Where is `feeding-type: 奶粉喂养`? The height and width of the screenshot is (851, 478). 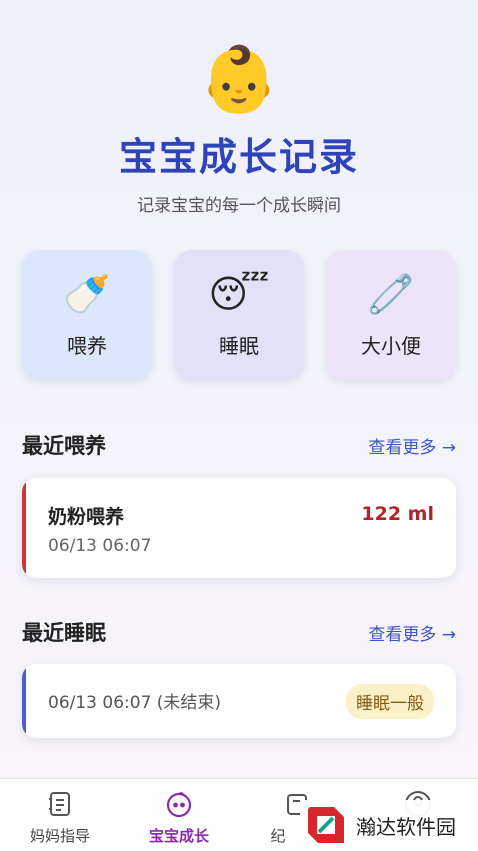 feeding-type: 奶粉喂养 is located at coordinates (86, 517).